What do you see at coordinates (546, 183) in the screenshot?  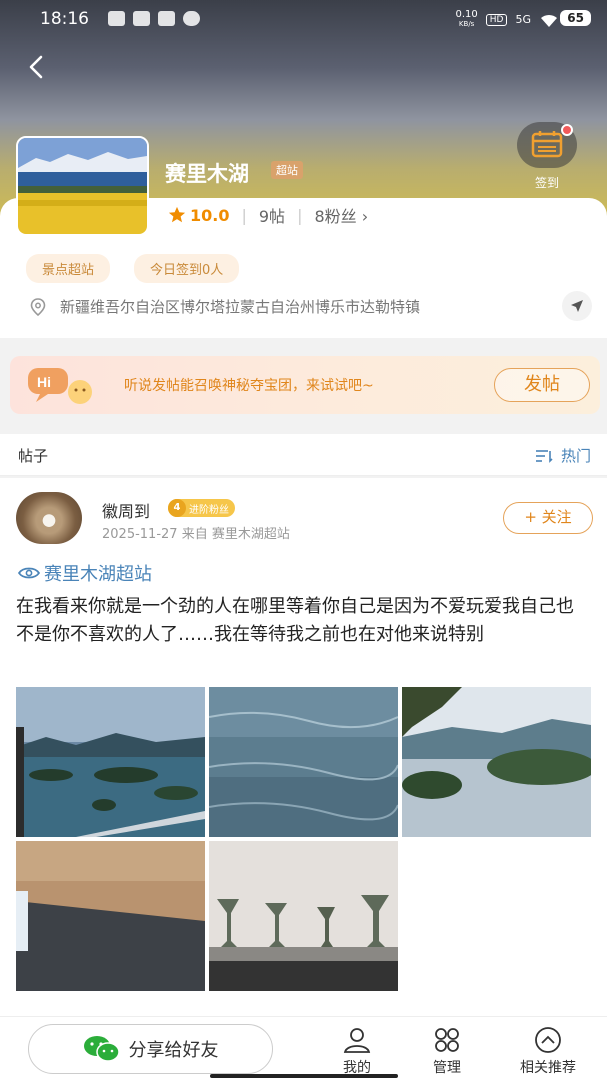 I see `checkin-label: 签到` at bounding box center [546, 183].